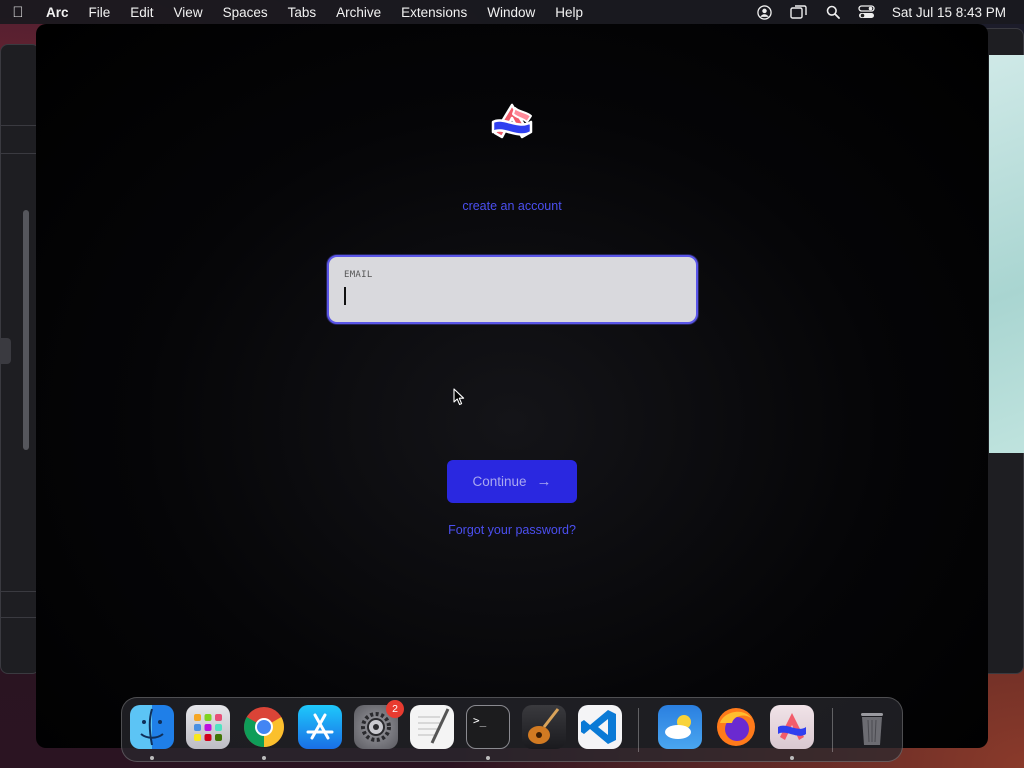  I want to click on forgot-password-link: Forgot your password?, so click(512, 530).